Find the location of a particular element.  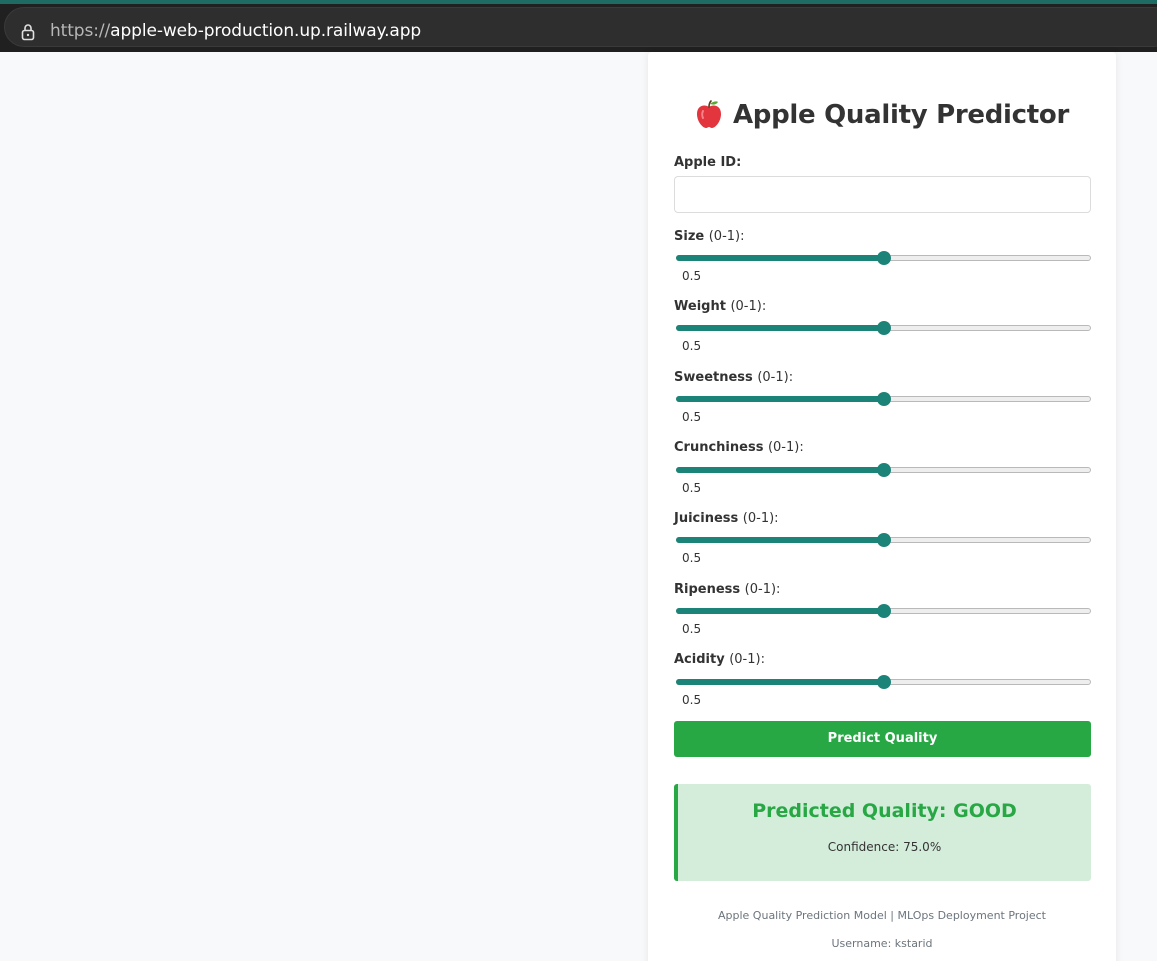

juiciness-slider is located at coordinates (883, 540).